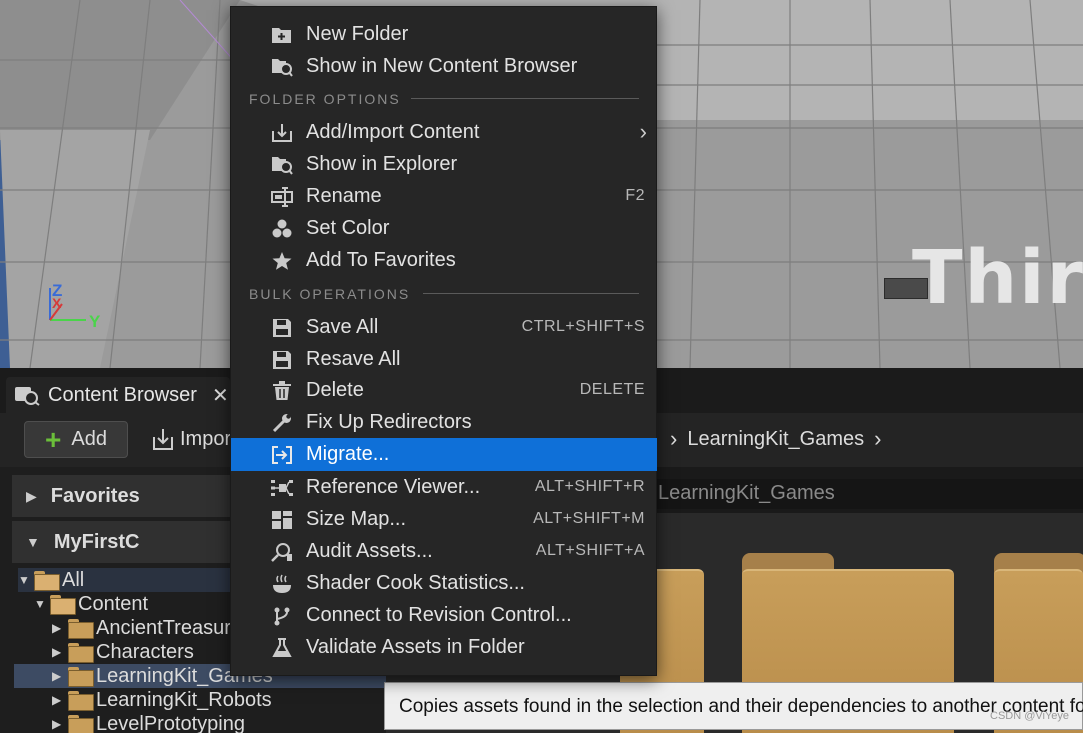  I want to click on color-dots-icon, so click(282, 228).